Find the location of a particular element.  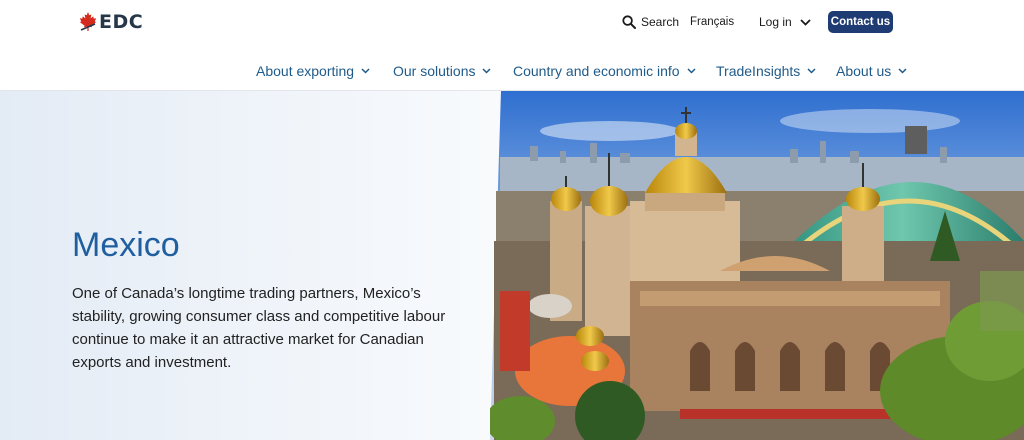

nav-label: About exporting is located at coordinates (305, 71).